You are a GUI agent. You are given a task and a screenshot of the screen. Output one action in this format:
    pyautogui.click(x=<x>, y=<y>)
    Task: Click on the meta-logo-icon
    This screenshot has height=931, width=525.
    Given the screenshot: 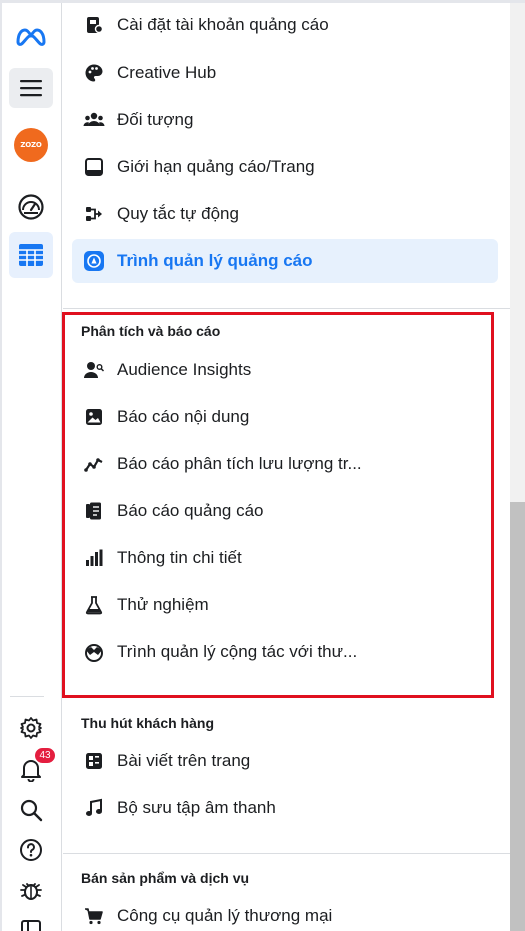 What is the action you would take?
    pyautogui.click(x=31, y=37)
    